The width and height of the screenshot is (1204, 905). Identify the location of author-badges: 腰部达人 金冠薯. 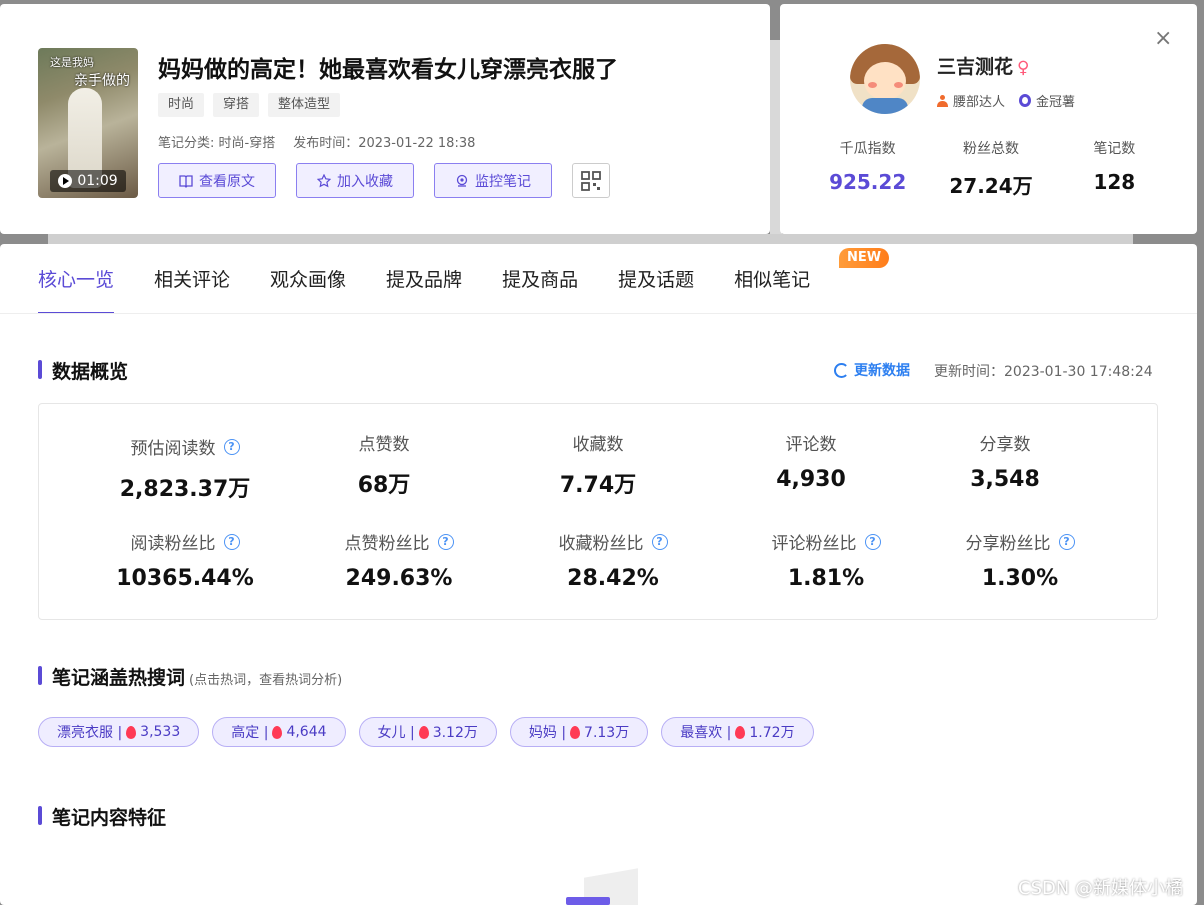
(1006, 100).